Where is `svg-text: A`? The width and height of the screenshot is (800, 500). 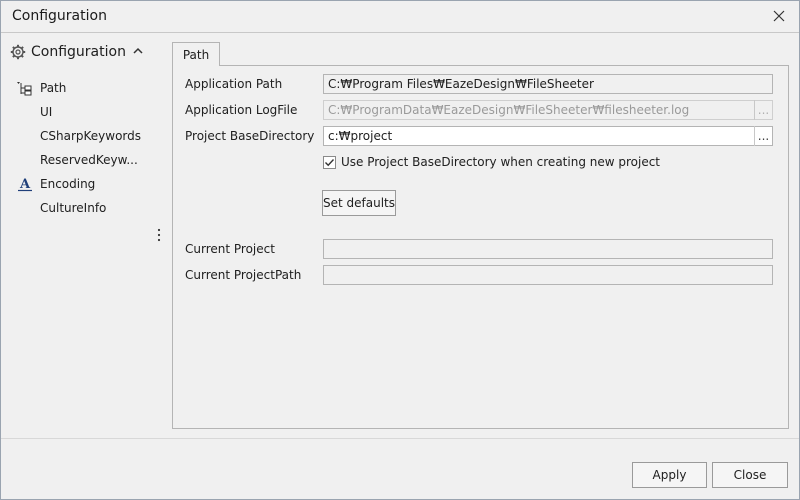
svg-text: A is located at coordinates (25, 184).